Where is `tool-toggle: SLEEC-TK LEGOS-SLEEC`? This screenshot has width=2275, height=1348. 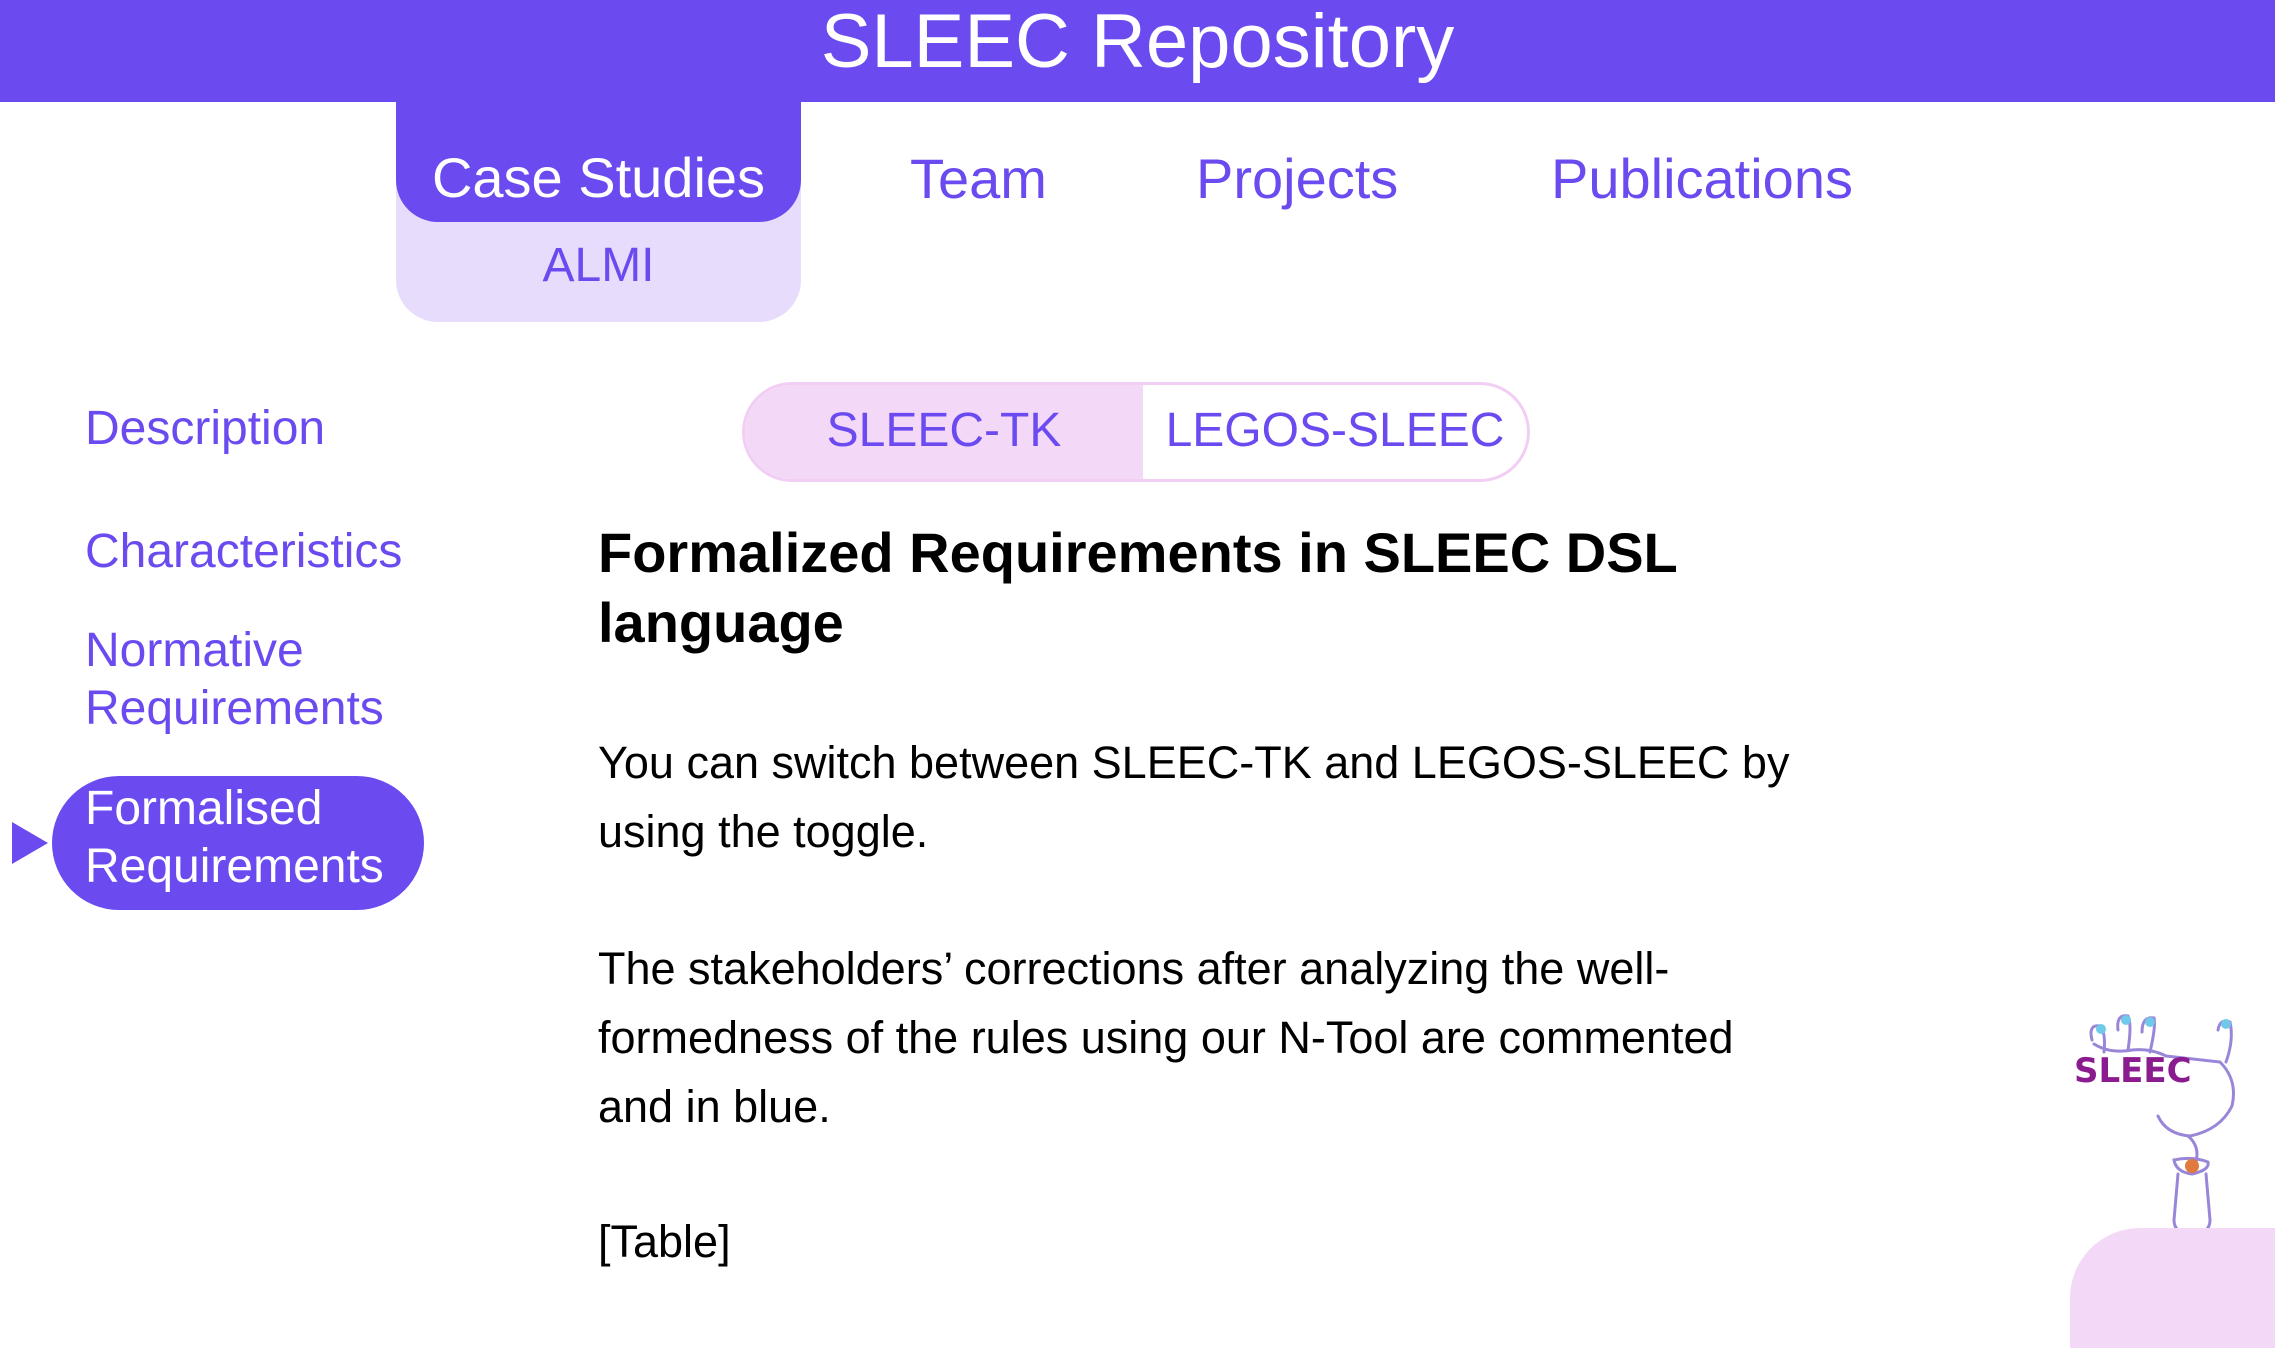
tool-toggle: SLEEC-TK LEGOS-SLEEC is located at coordinates (1136, 432).